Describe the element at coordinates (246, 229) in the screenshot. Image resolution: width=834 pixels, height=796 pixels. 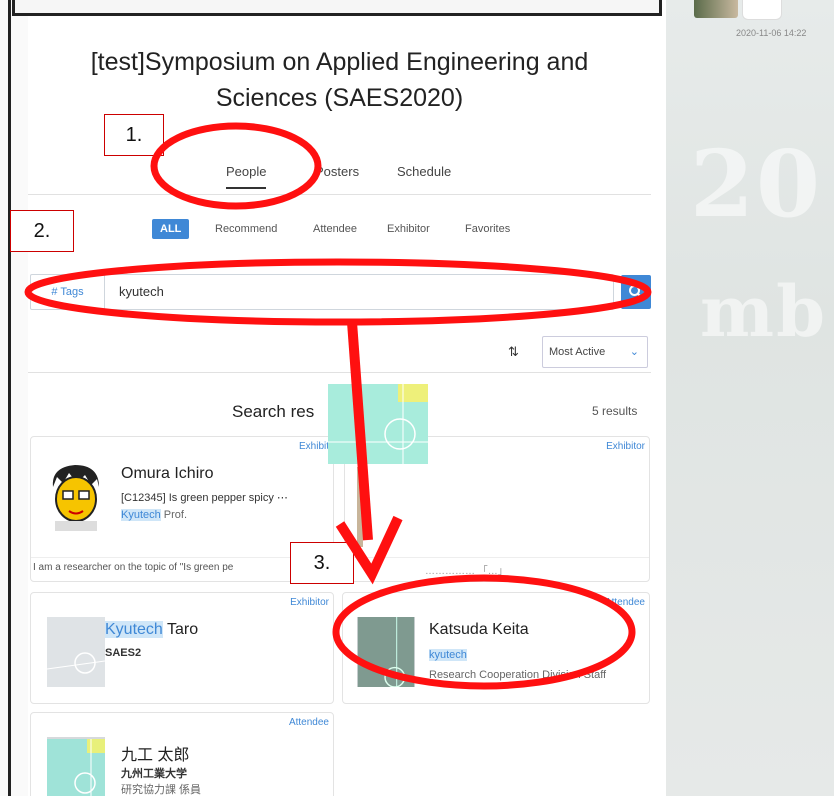
I see `filter-recommend: Recommend` at that location.